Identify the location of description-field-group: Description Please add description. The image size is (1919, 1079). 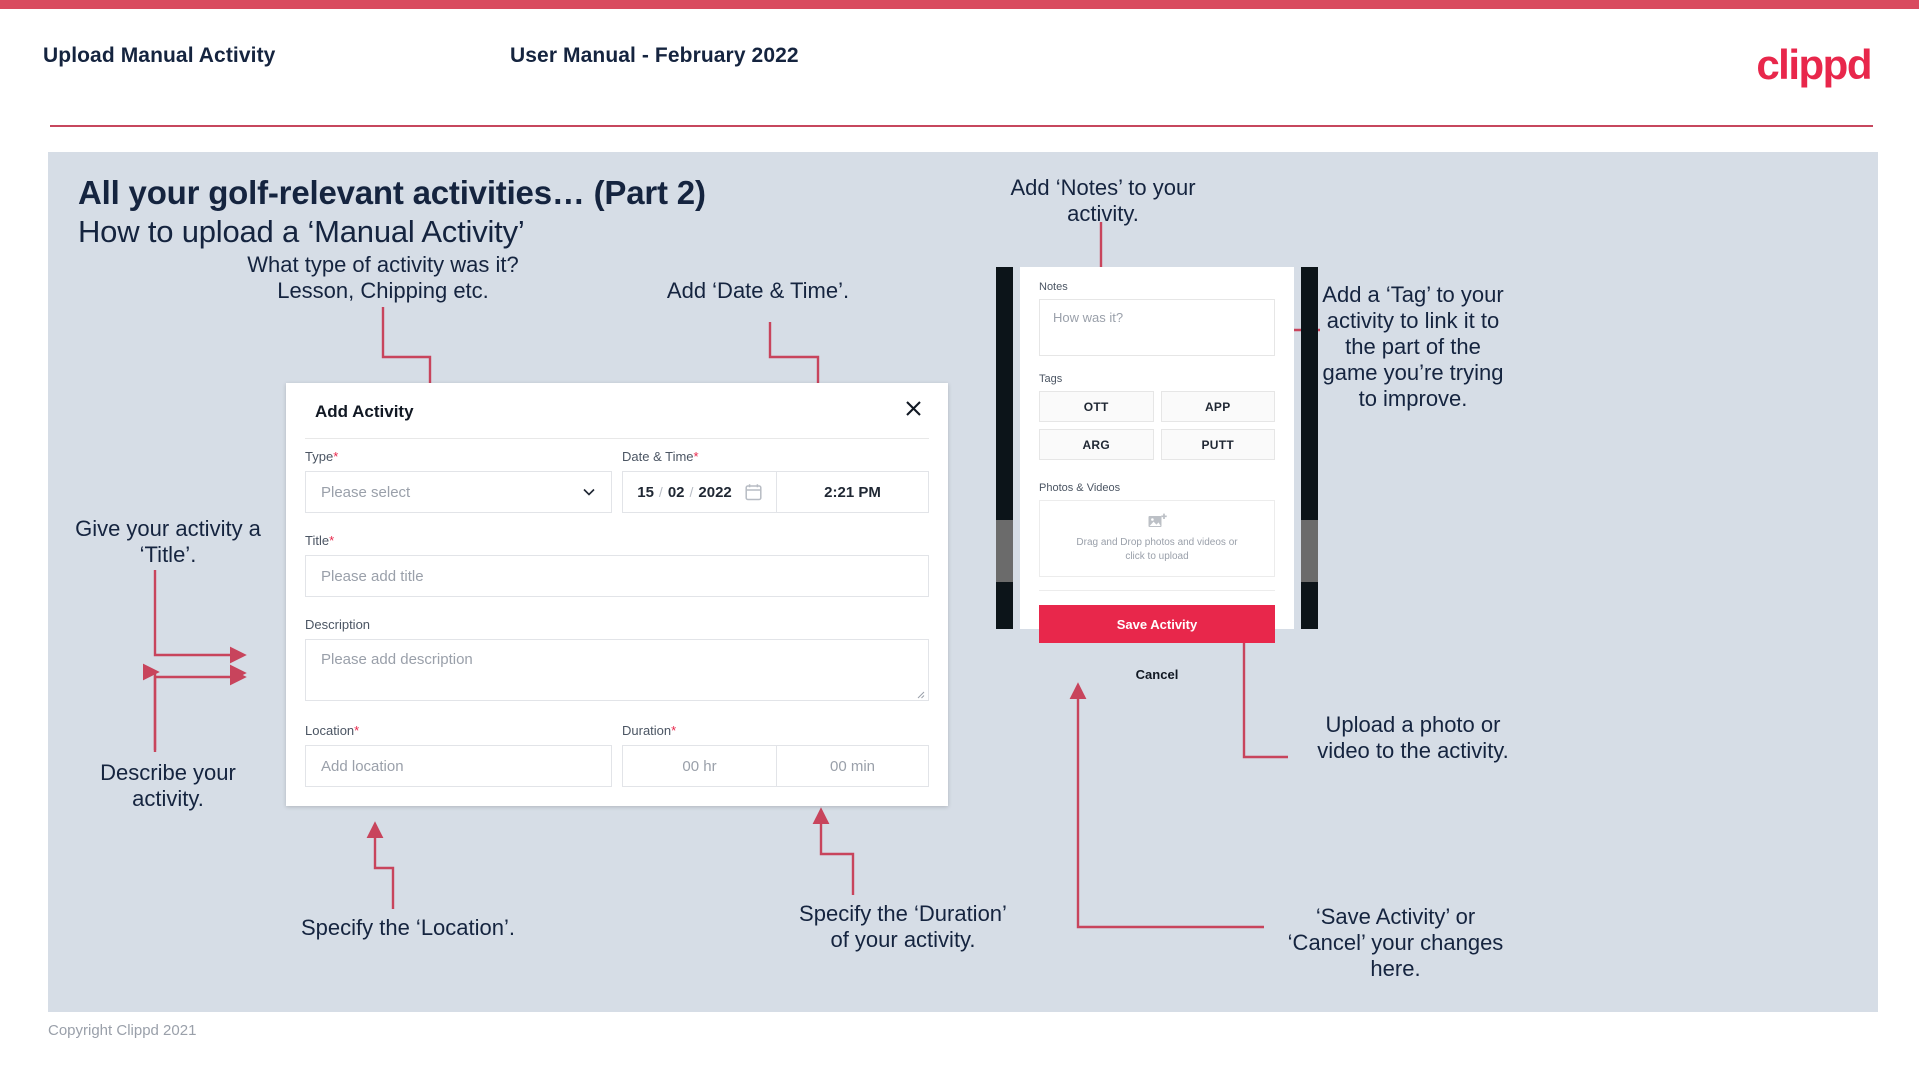
(617, 659).